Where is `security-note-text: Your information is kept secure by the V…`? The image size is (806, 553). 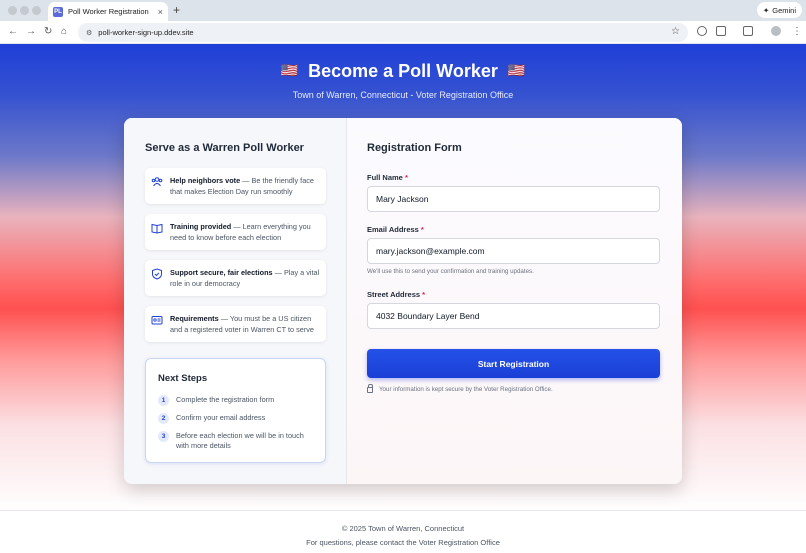
security-note-text: Your information is kept secure by the V… is located at coordinates (466, 389).